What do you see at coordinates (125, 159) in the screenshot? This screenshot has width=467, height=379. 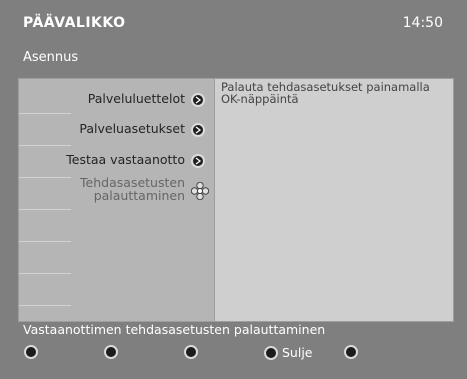 I see `menu-item-label: Testaa vastaanotto` at bounding box center [125, 159].